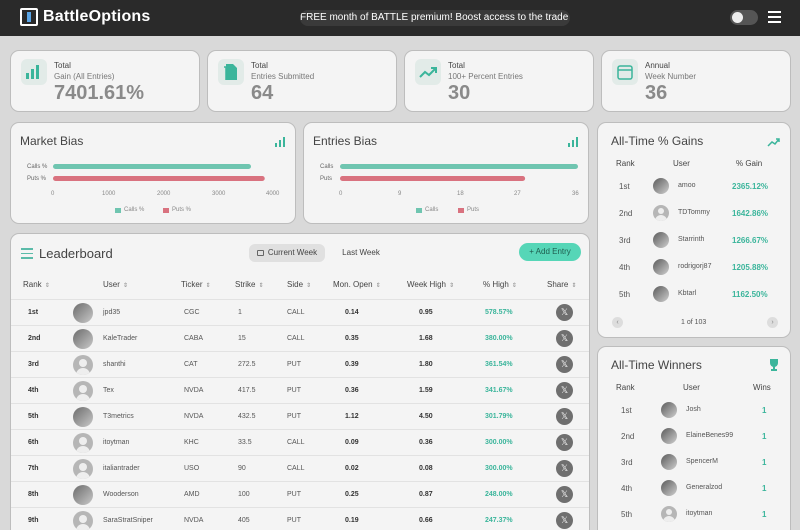 The width and height of the screenshot is (800, 530). What do you see at coordinates (694, 212) in the screenshot?
I see `user-cell: TDTommy` at bounding box center [694, 212].